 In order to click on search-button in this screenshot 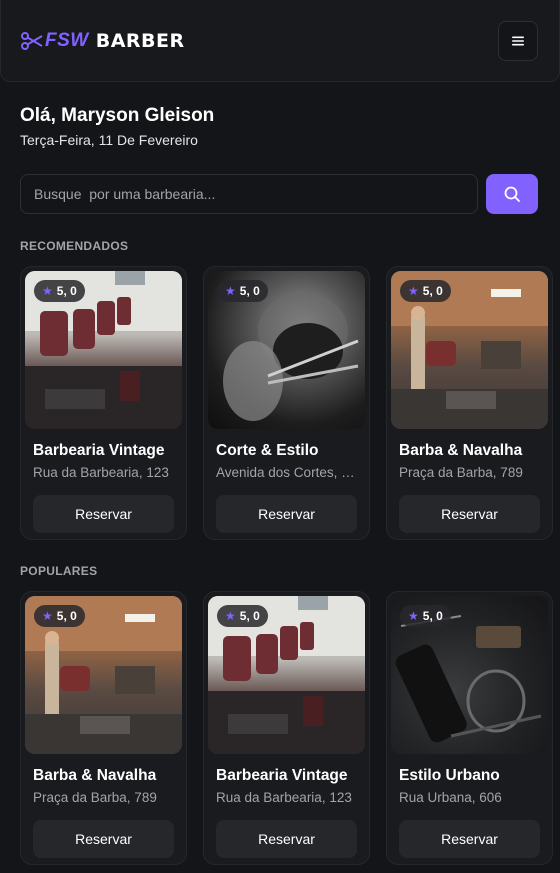, I will do `click(512, 194)`.